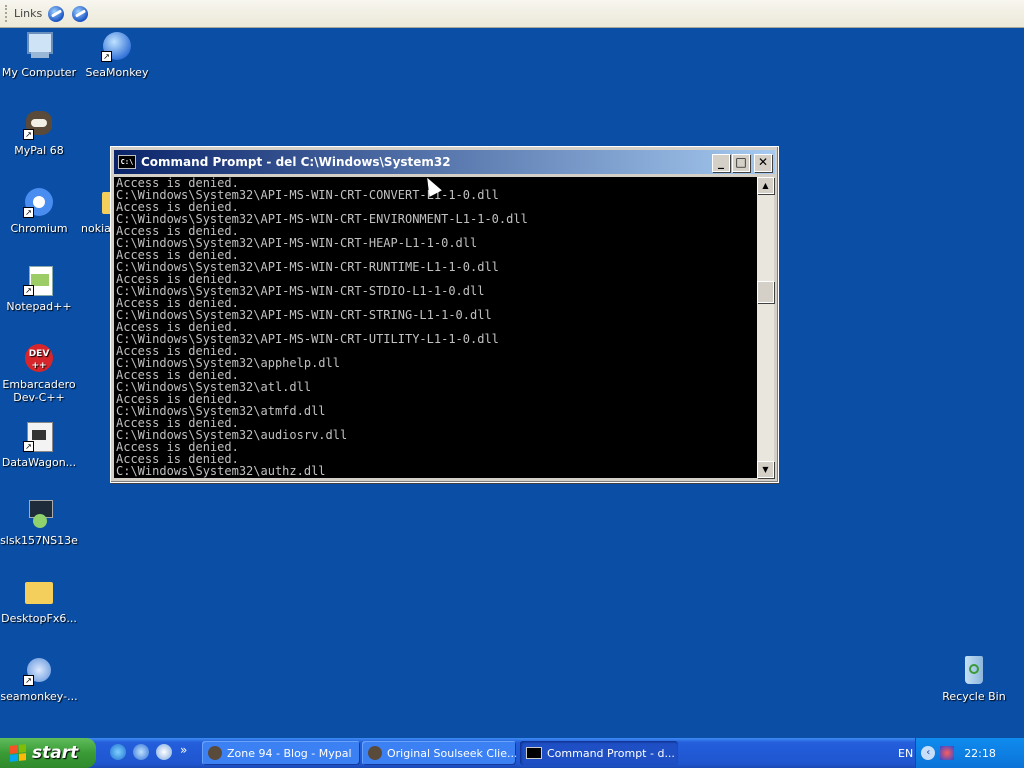 The width and height of the screenshot is (1024, 768). What do you see at coordinates (39, 228) in the screenshot?
I see `desktop-icon-label: Chromium` at bounding box center [39, 228].